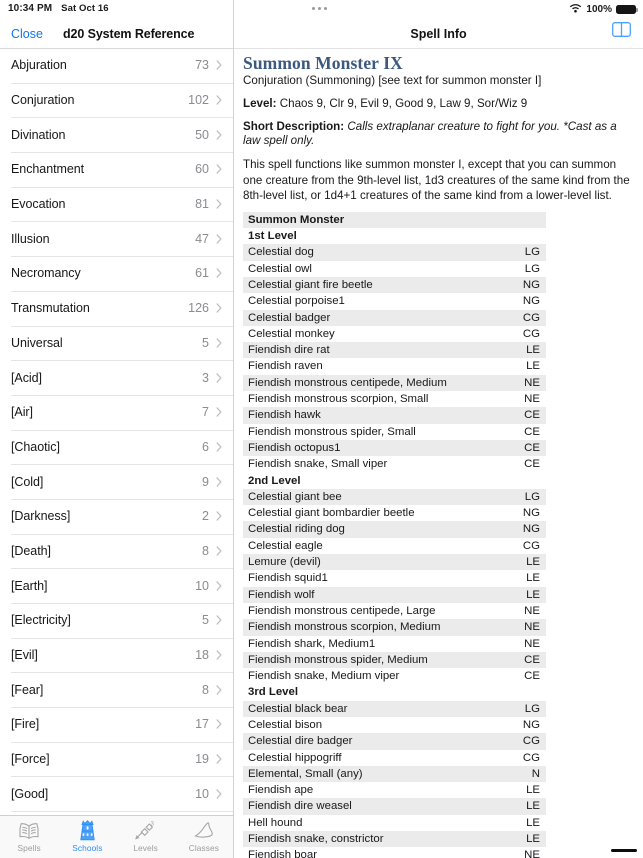 This screenshot has width=643, height=858. Describe the element at coordinates (116, 655) in the screenshot. I see `sidebar-item: [Evil] 18` at that location.